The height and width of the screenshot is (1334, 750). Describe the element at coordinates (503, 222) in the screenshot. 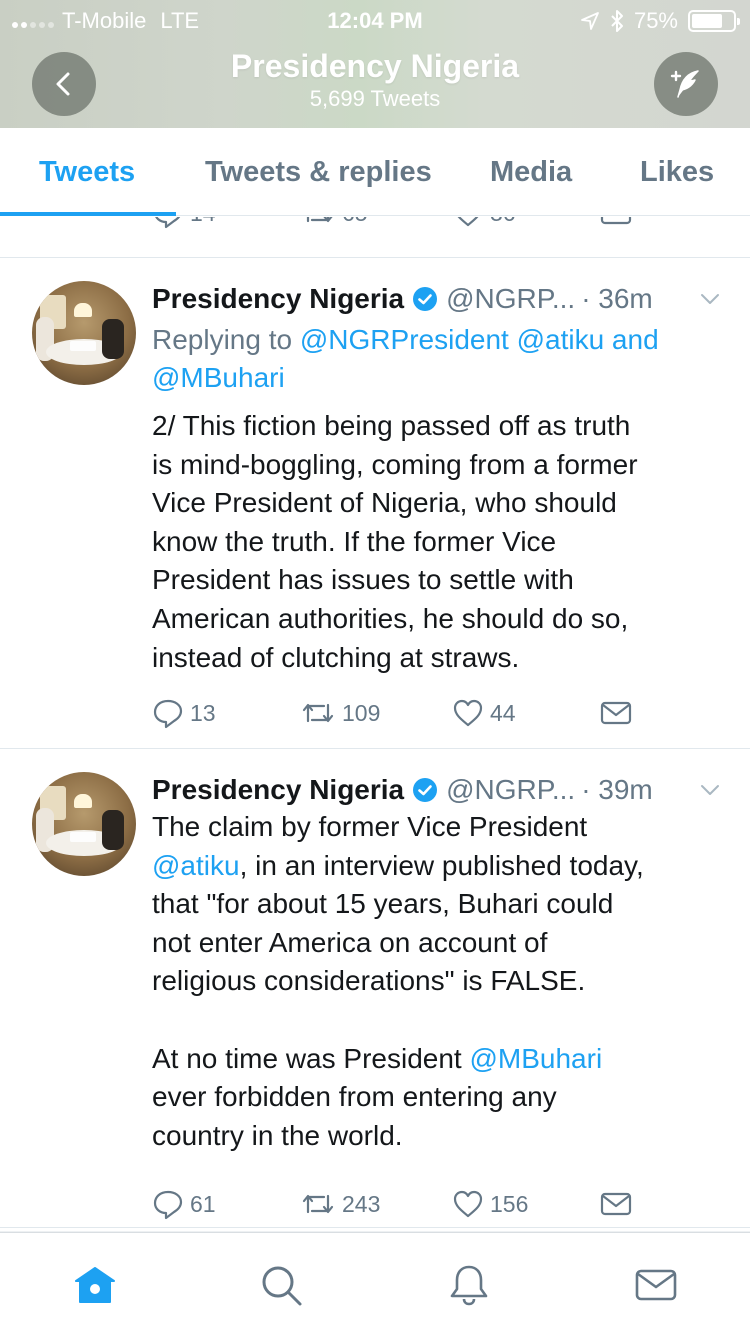

I see `like-count: 36` at that location.